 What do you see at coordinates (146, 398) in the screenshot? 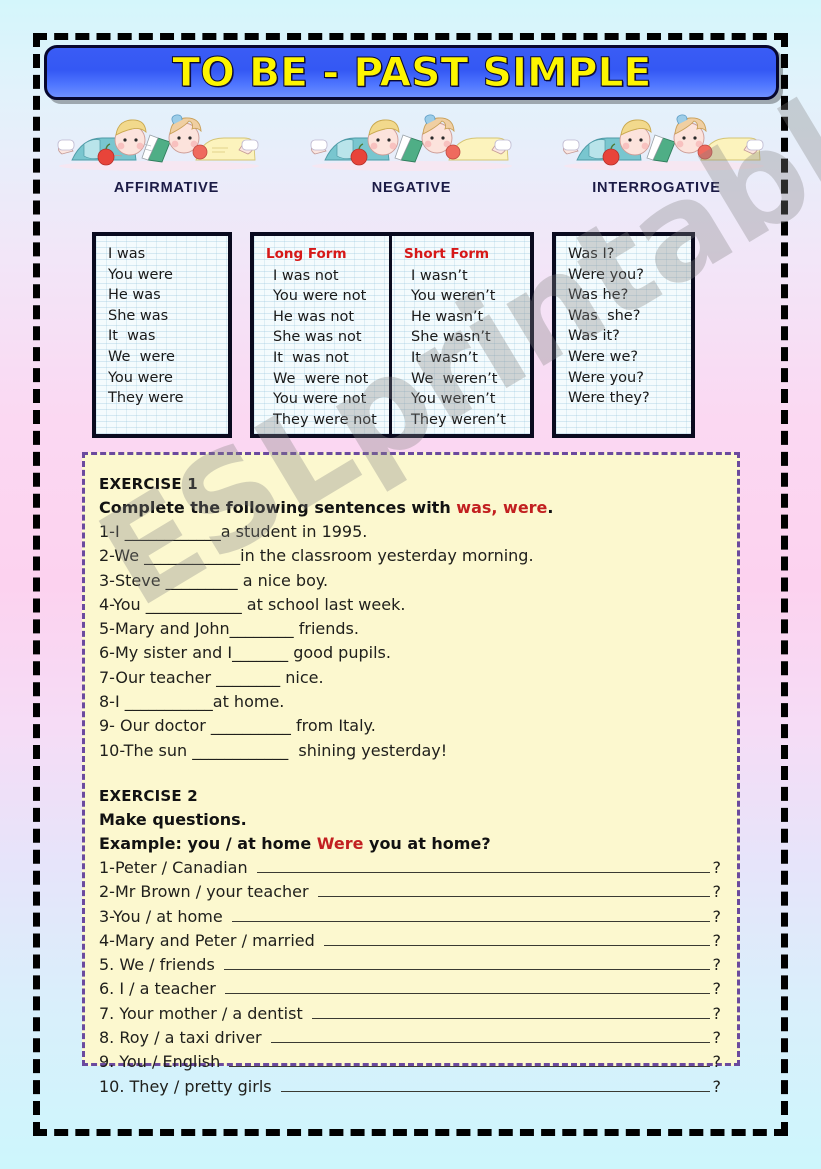
I see `affirmative-row: They were` at bounding box center [146, 398].